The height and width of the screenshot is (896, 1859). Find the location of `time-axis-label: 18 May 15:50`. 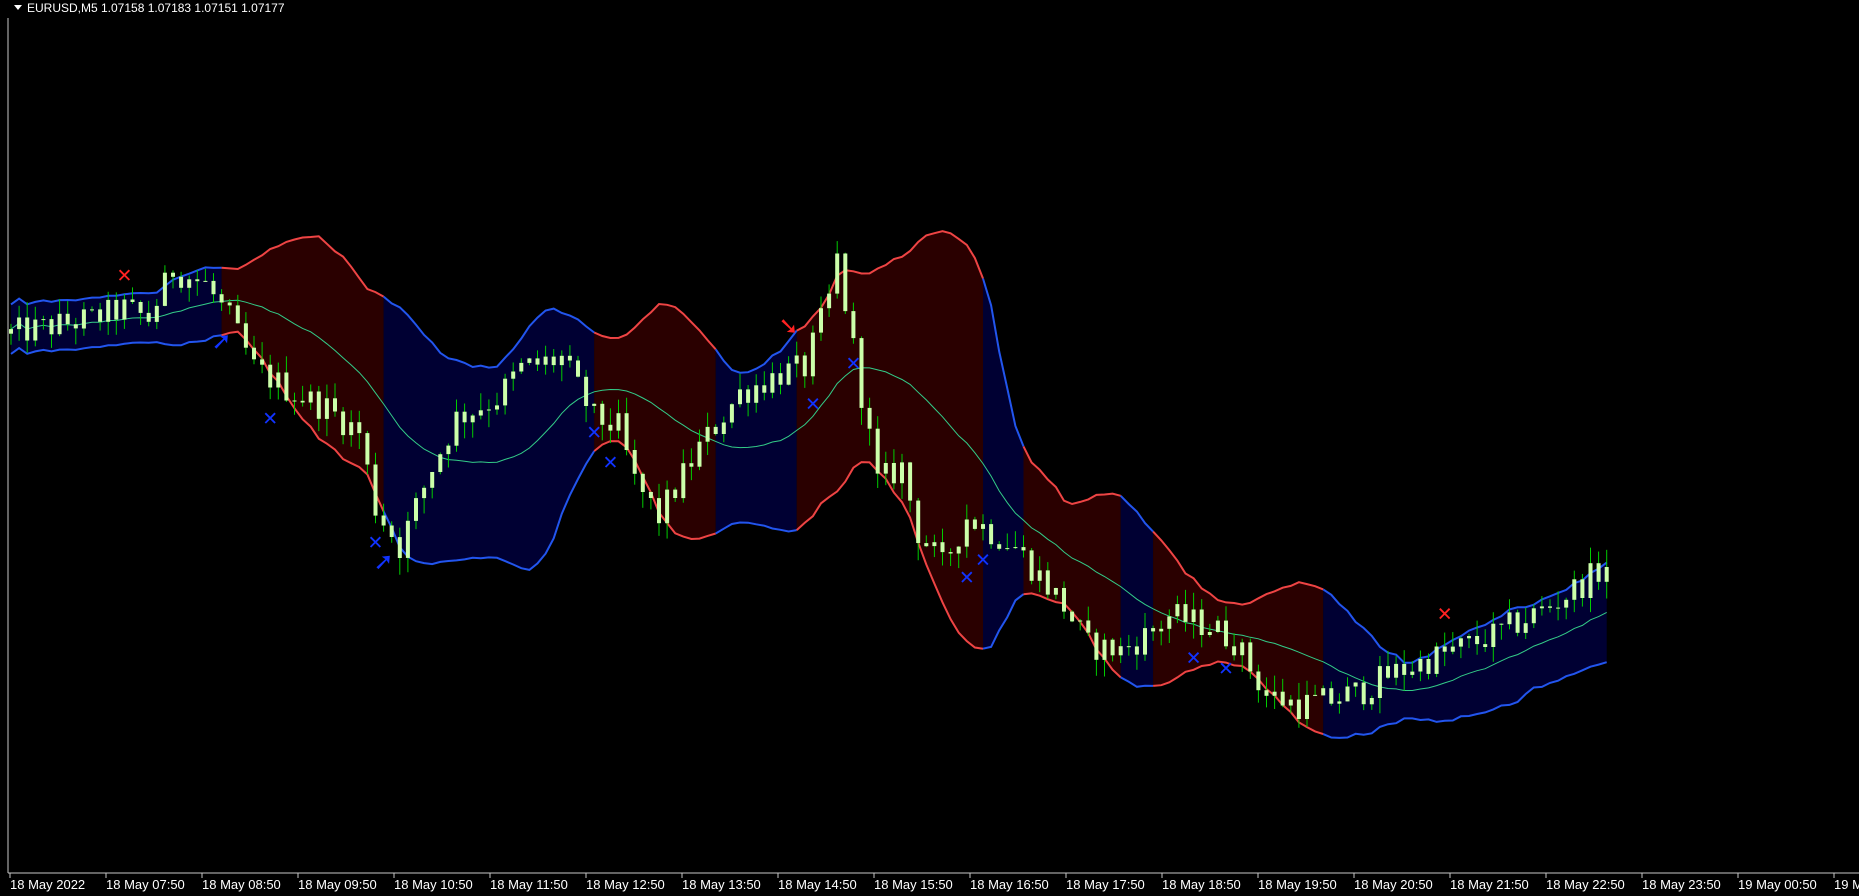

time-axis-label: 18 May 15:50 is located at coordinates (913, 884).